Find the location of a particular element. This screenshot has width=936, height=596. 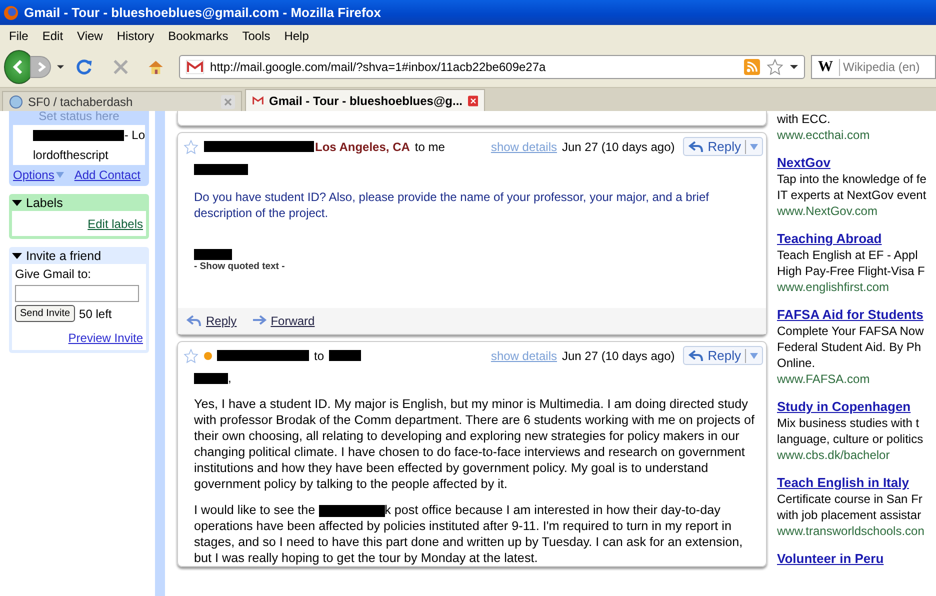

browser-tab: SF0 / tachaberdash is located at coordinates (122, 101).